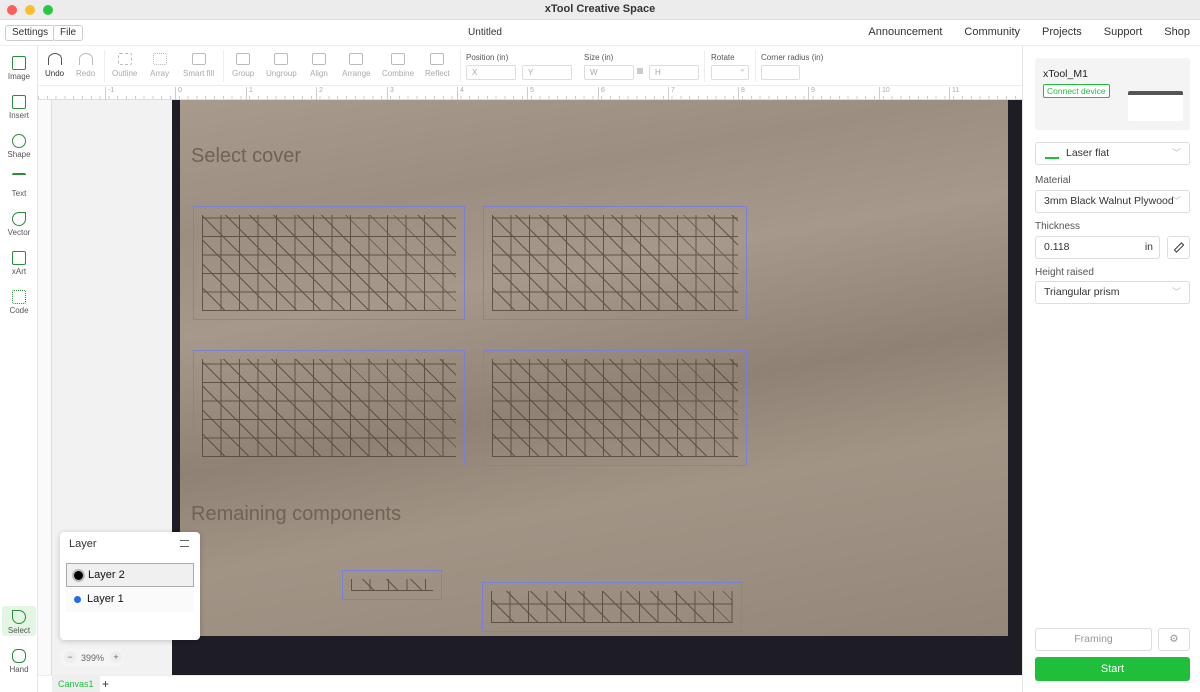  I want to click on horizontal-ruler: -1 0 1 2 3 4 5 6 7 8 9 10 11, so click(530, 93).